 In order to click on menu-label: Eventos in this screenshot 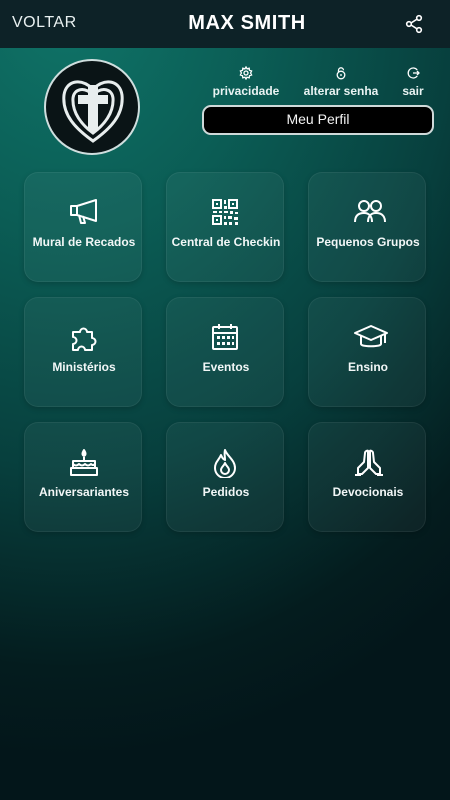, I will do `click(226, 367)`.